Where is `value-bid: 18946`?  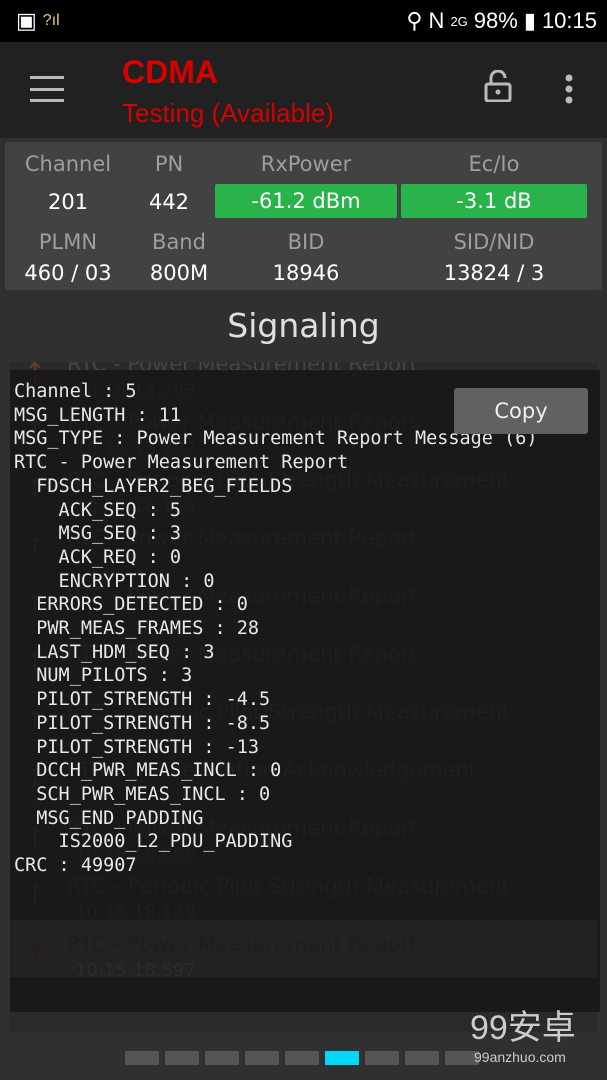
value-bid: 18946 is located at coordinates (306, 273).